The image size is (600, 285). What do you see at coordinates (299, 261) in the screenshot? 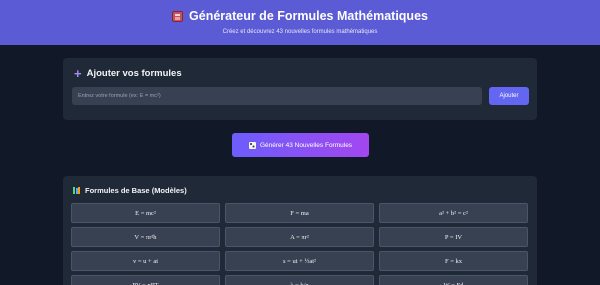
I see `formula-card: s = ut + ½at²` at bounding box center [299, 261].